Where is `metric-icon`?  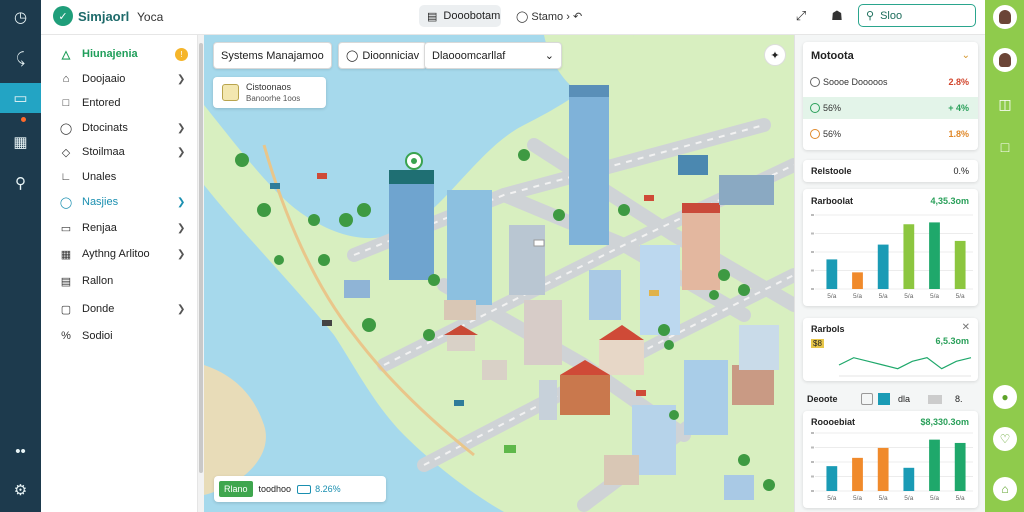 metric-icon is located at coordinates (815, 108).